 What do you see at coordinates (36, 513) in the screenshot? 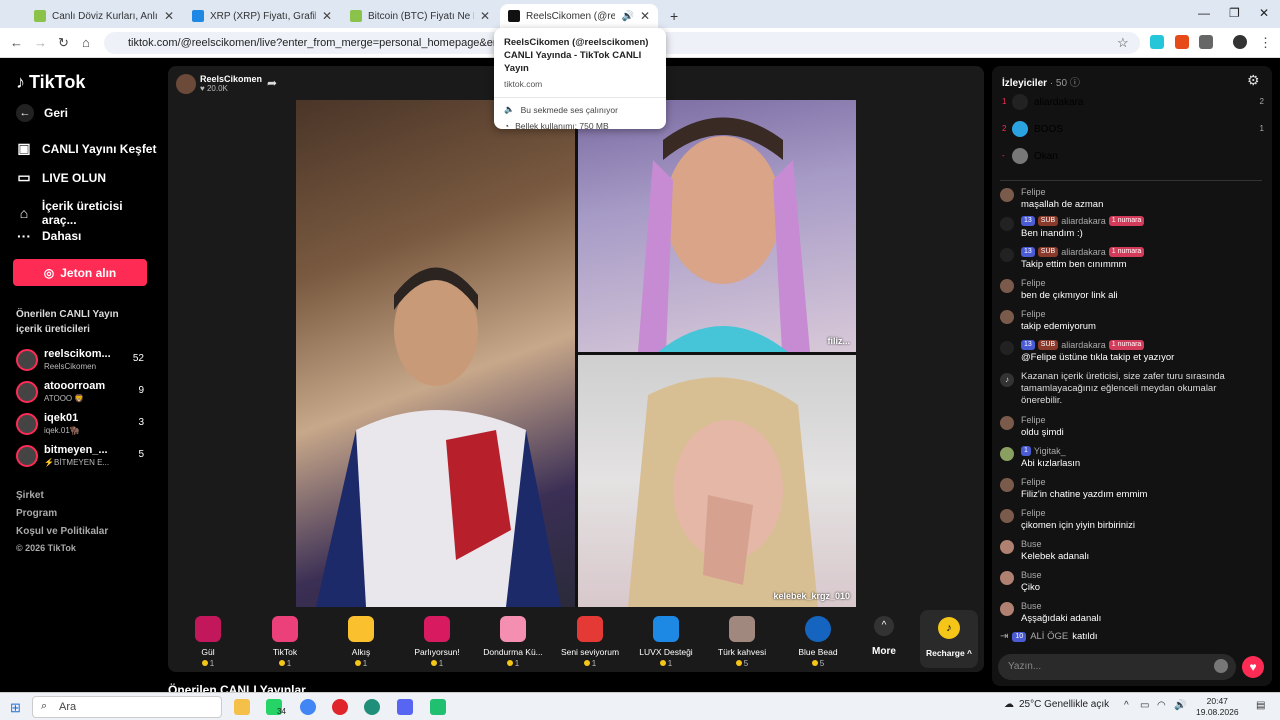
I see `footer-link-program: Program` at bounding box center [36, 513].